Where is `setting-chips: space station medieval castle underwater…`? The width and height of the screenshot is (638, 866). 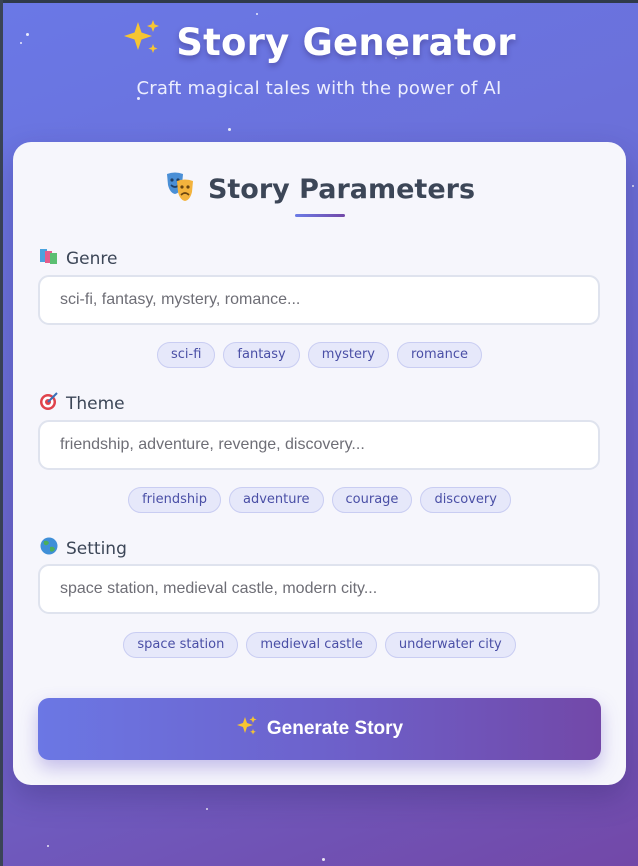 setting-chips: space station medieval castle underwater… is located at coordinates (319, 645).